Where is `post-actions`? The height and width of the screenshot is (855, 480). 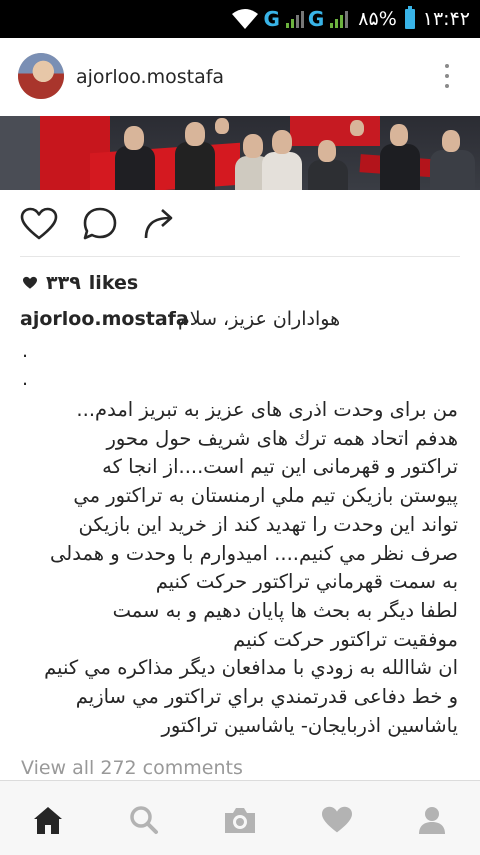 post-actions is located at coordinates (240, 226).